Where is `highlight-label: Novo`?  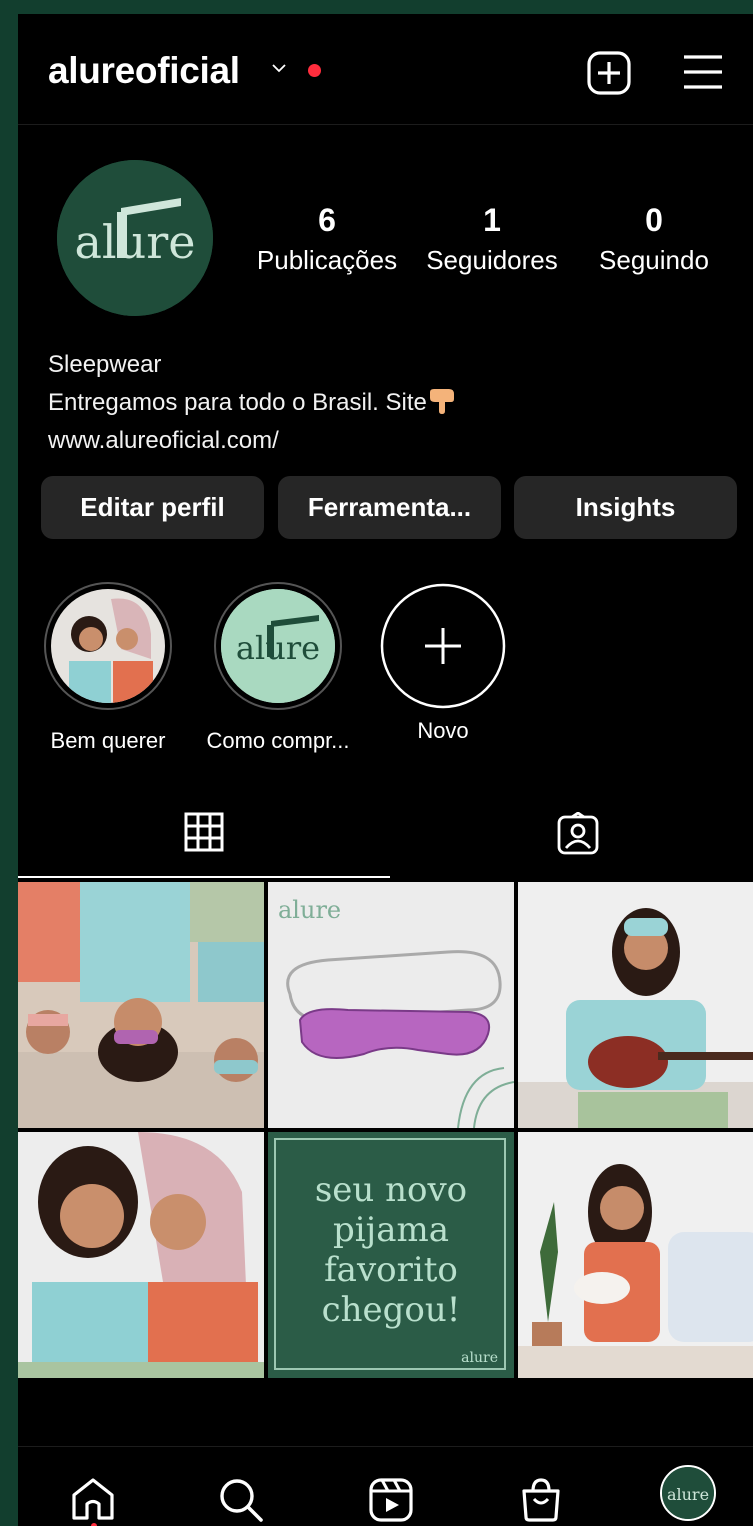 highlight-label: Novo is located at coordinates (443, 730).